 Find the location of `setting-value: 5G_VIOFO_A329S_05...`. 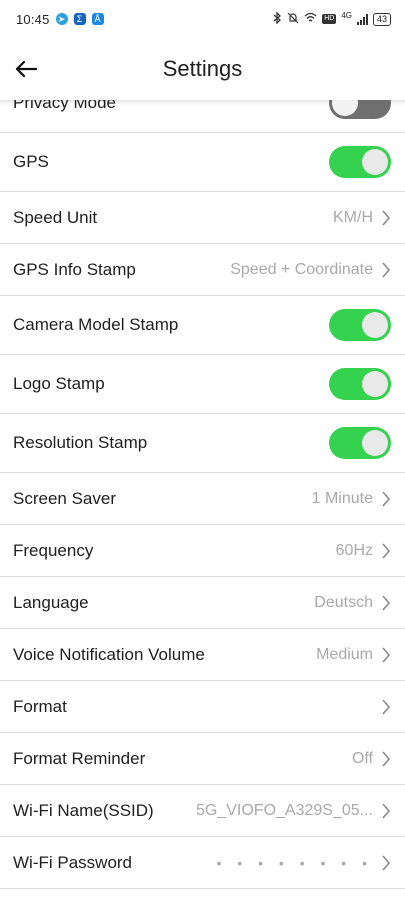

setting-value: 5G_VIOFO_A329S_05... is located at coordinates (284, 810).